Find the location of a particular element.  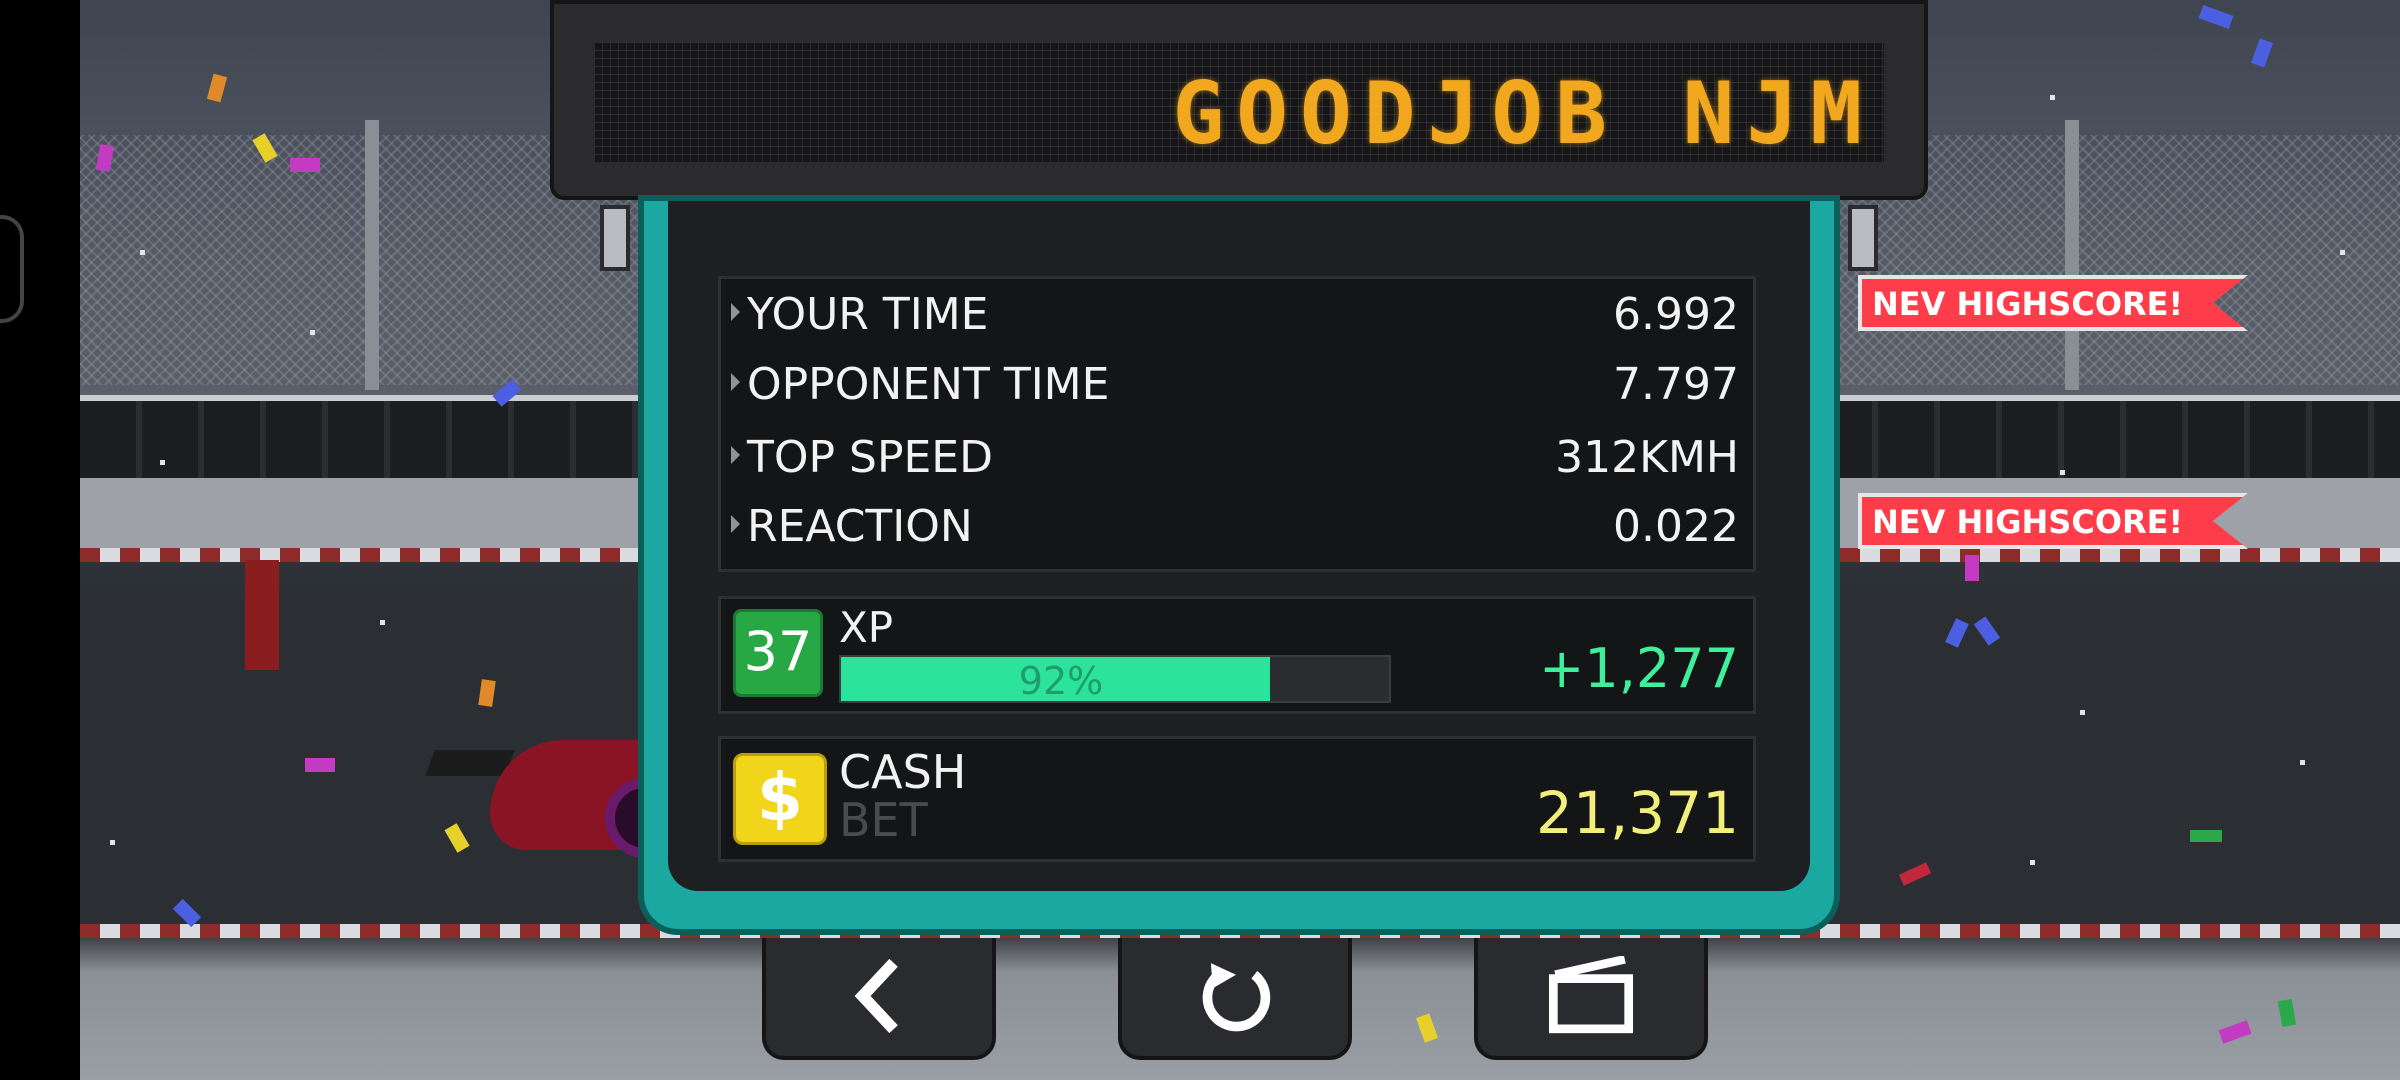

led-display: GOODJOB NJM is located at coordinates (1239, 103).